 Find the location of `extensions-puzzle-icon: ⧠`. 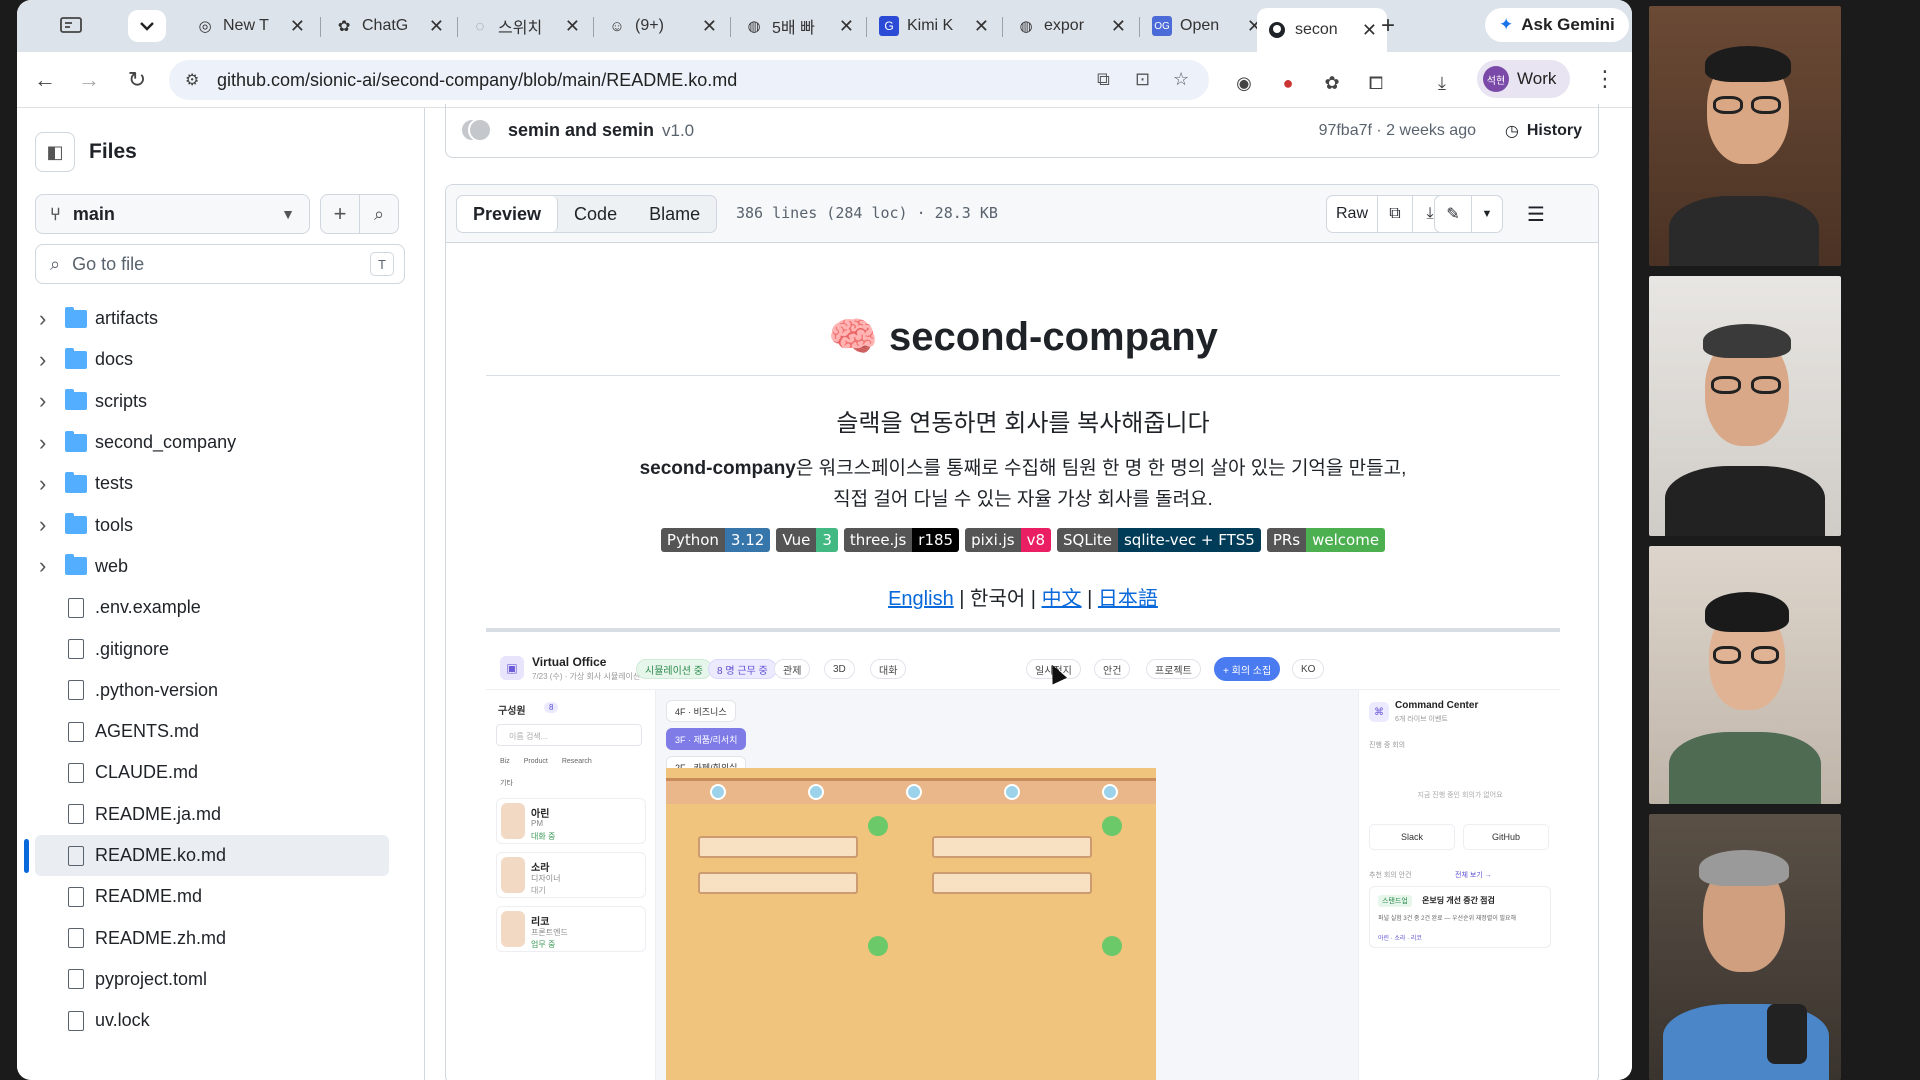

extensions-puzzle-icon: ⧠ is located at coordinates (1376, 83).